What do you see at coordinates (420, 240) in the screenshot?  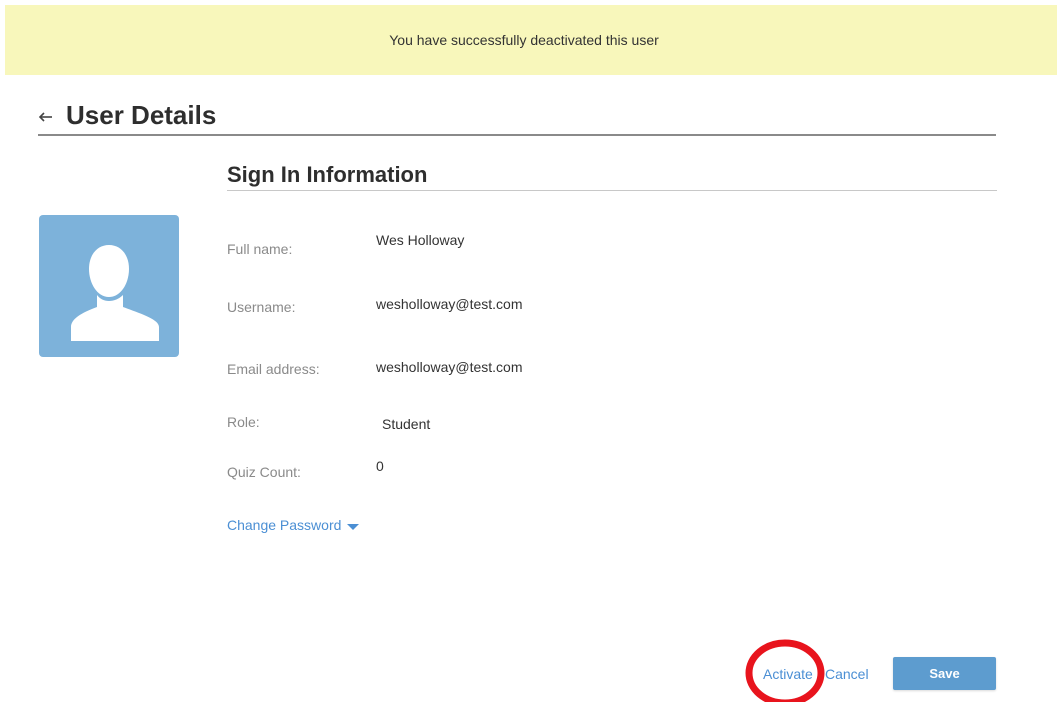 I see `full-name-value: Wes Holloway` at bounding box center [420, 240].